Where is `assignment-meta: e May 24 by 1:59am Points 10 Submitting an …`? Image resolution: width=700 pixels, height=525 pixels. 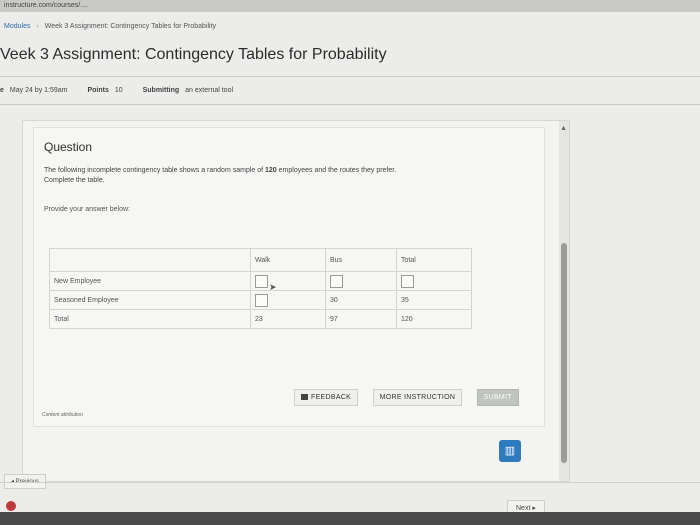
assignment-meta: e May 24 by 1:59am Points 10 Submitting an … is located at coordinates (125, 90).